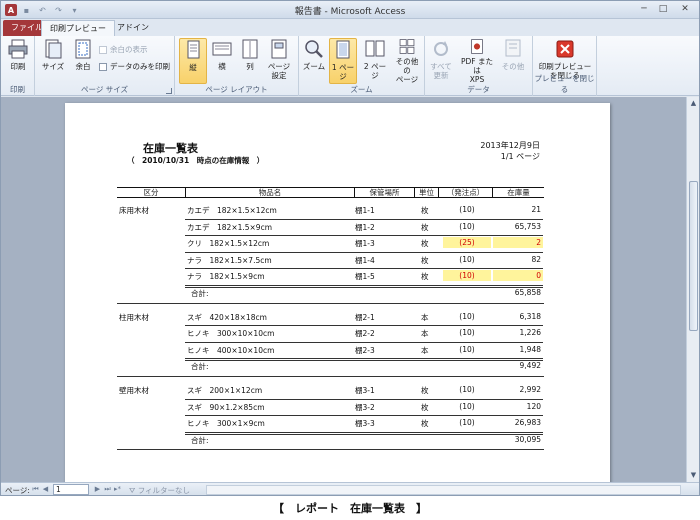 Image resolution: width=700 pixels, height=520 pixels. What do you see at coordinates (466, 192) in the screenshot?
I see `header-order-point: （発注点）` at bounding box center [466, 192].